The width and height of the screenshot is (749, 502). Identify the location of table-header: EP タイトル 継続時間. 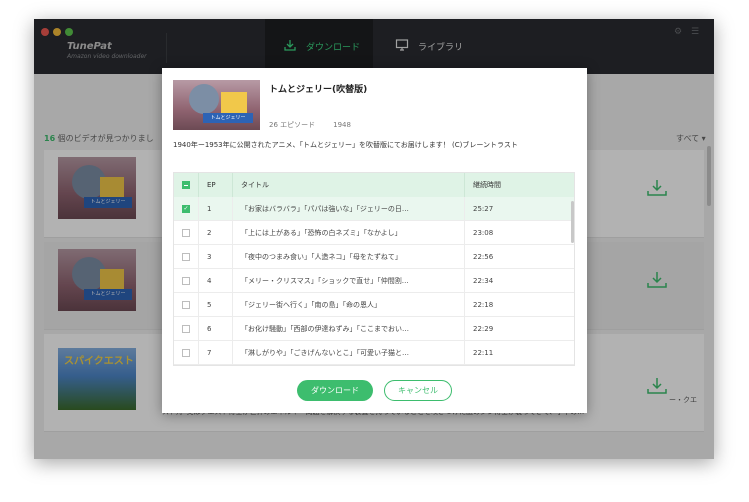
(374, 185).